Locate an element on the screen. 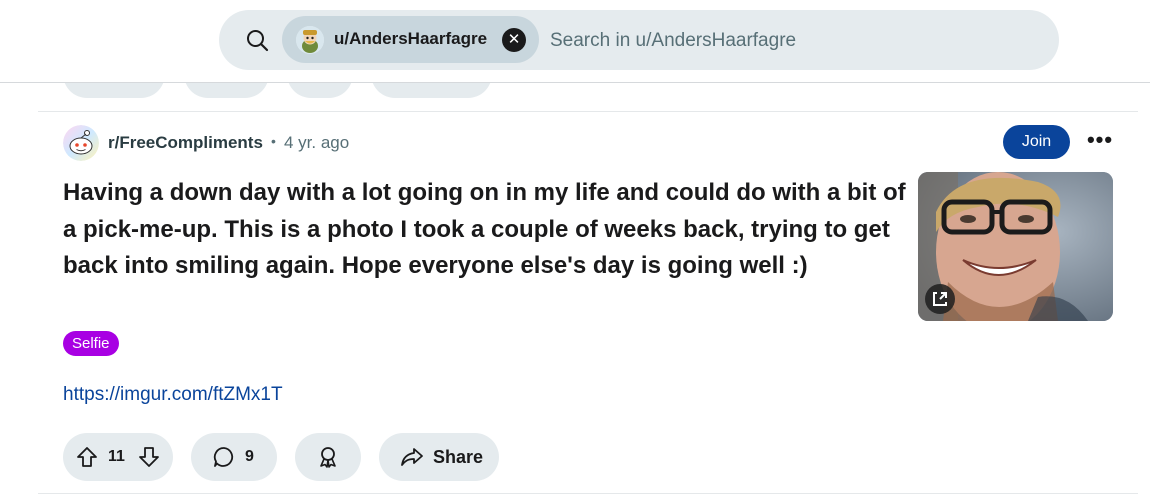 Image resolution: width=1150 pixels, height=499 pixels. vote-pill: 11 is located at coordinates (118, 457).